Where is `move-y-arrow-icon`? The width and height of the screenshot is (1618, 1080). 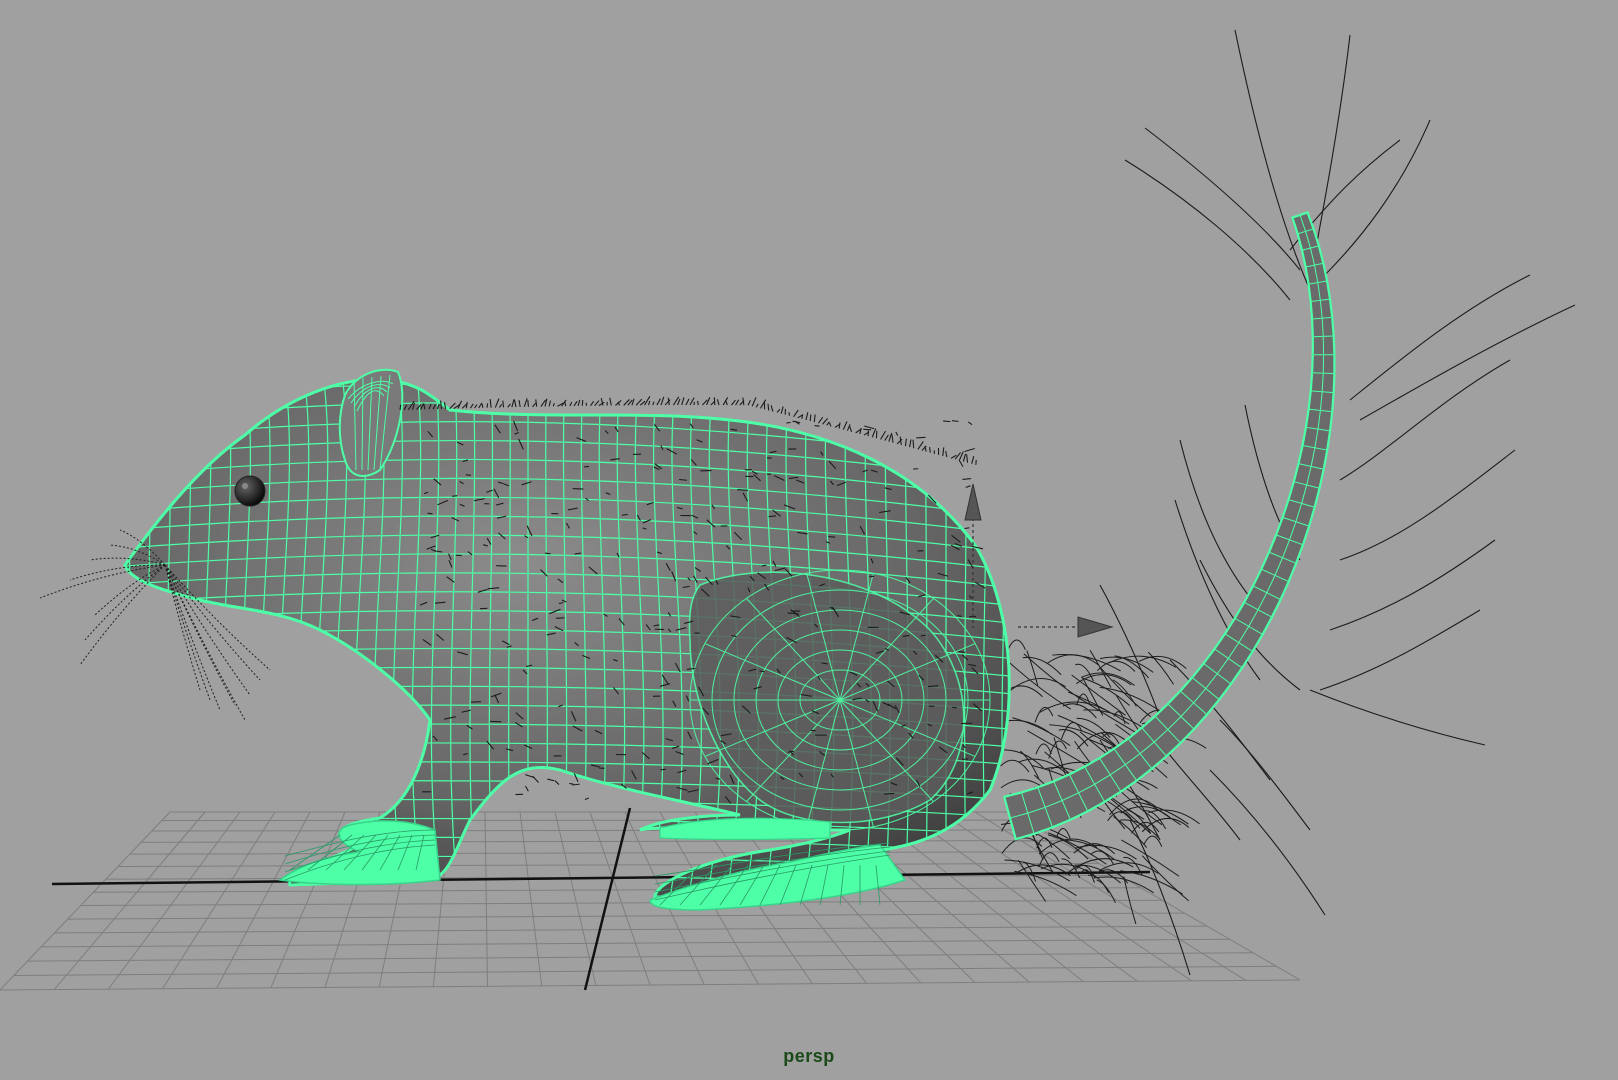
move-y-arrow-icon is located at coordinates (973, 502).